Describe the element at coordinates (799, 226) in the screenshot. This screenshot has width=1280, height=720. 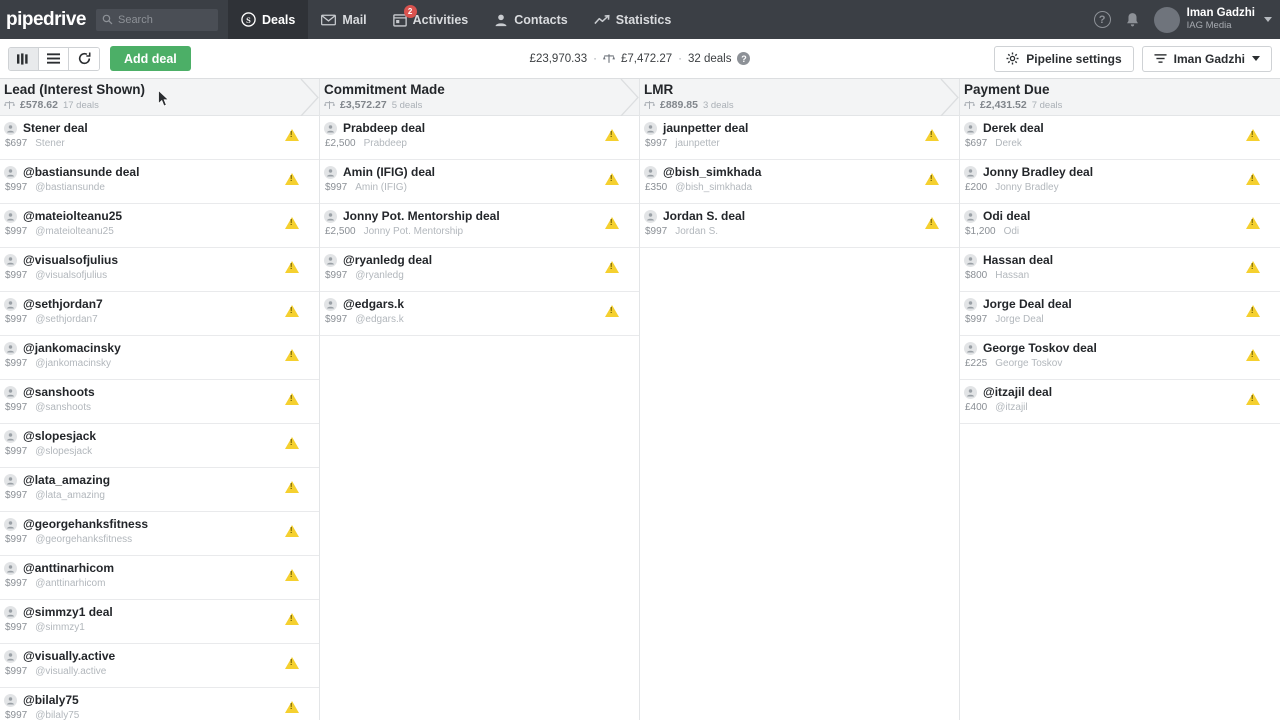
I see `deal-card: Jordan S. deal $997 Jordan S.` at that location.